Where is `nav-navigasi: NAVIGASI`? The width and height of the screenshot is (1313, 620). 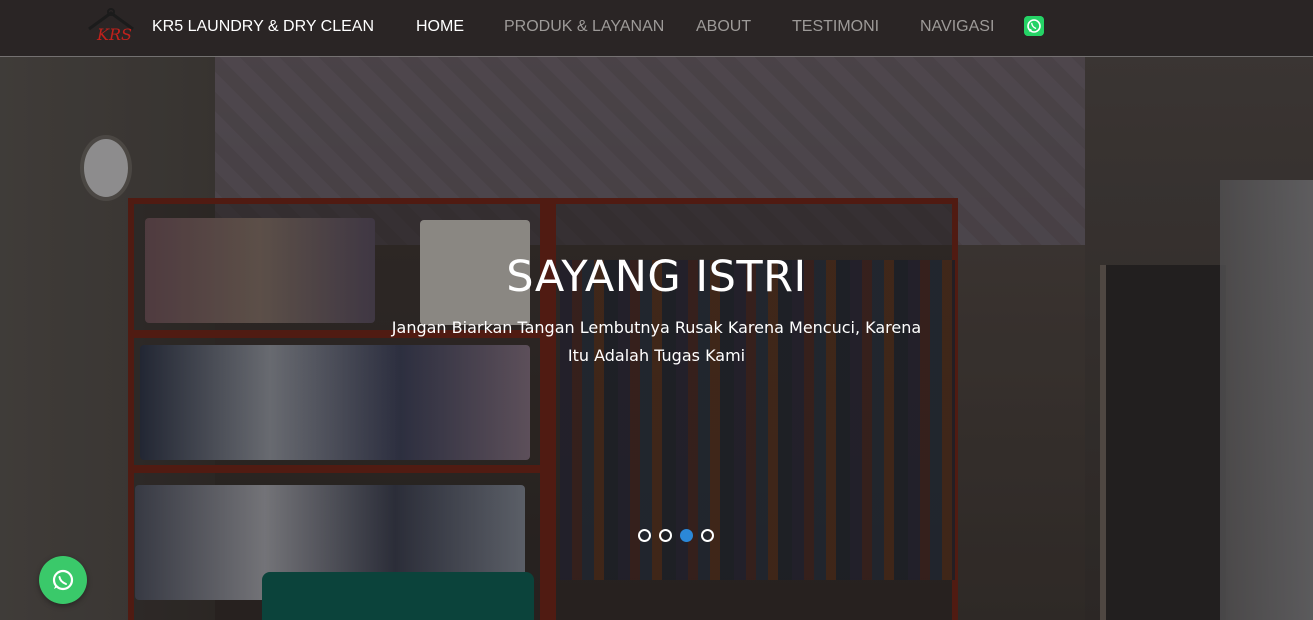
nav-navigasi: NAVIGASI is located at coordinates (957, 27).